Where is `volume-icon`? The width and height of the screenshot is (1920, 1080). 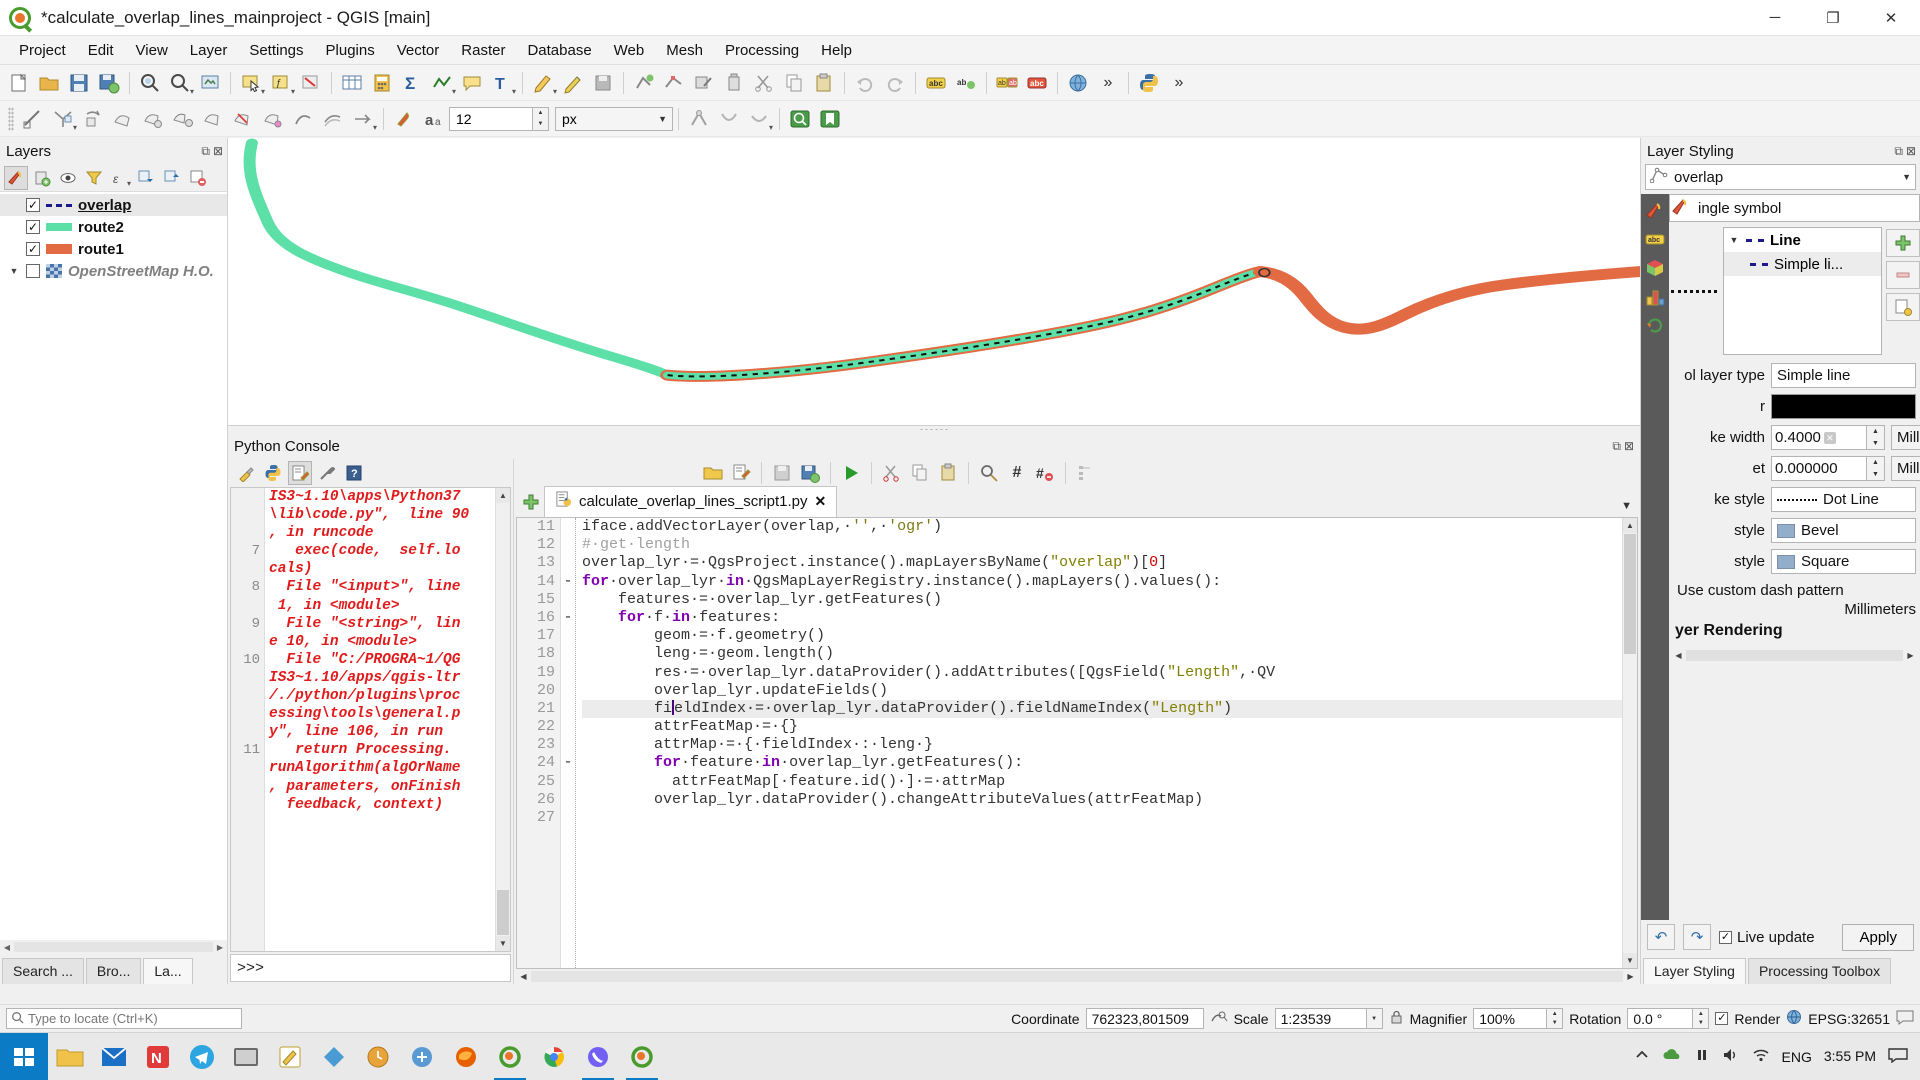 volume-icon is located at coordinates (1731, 1056).